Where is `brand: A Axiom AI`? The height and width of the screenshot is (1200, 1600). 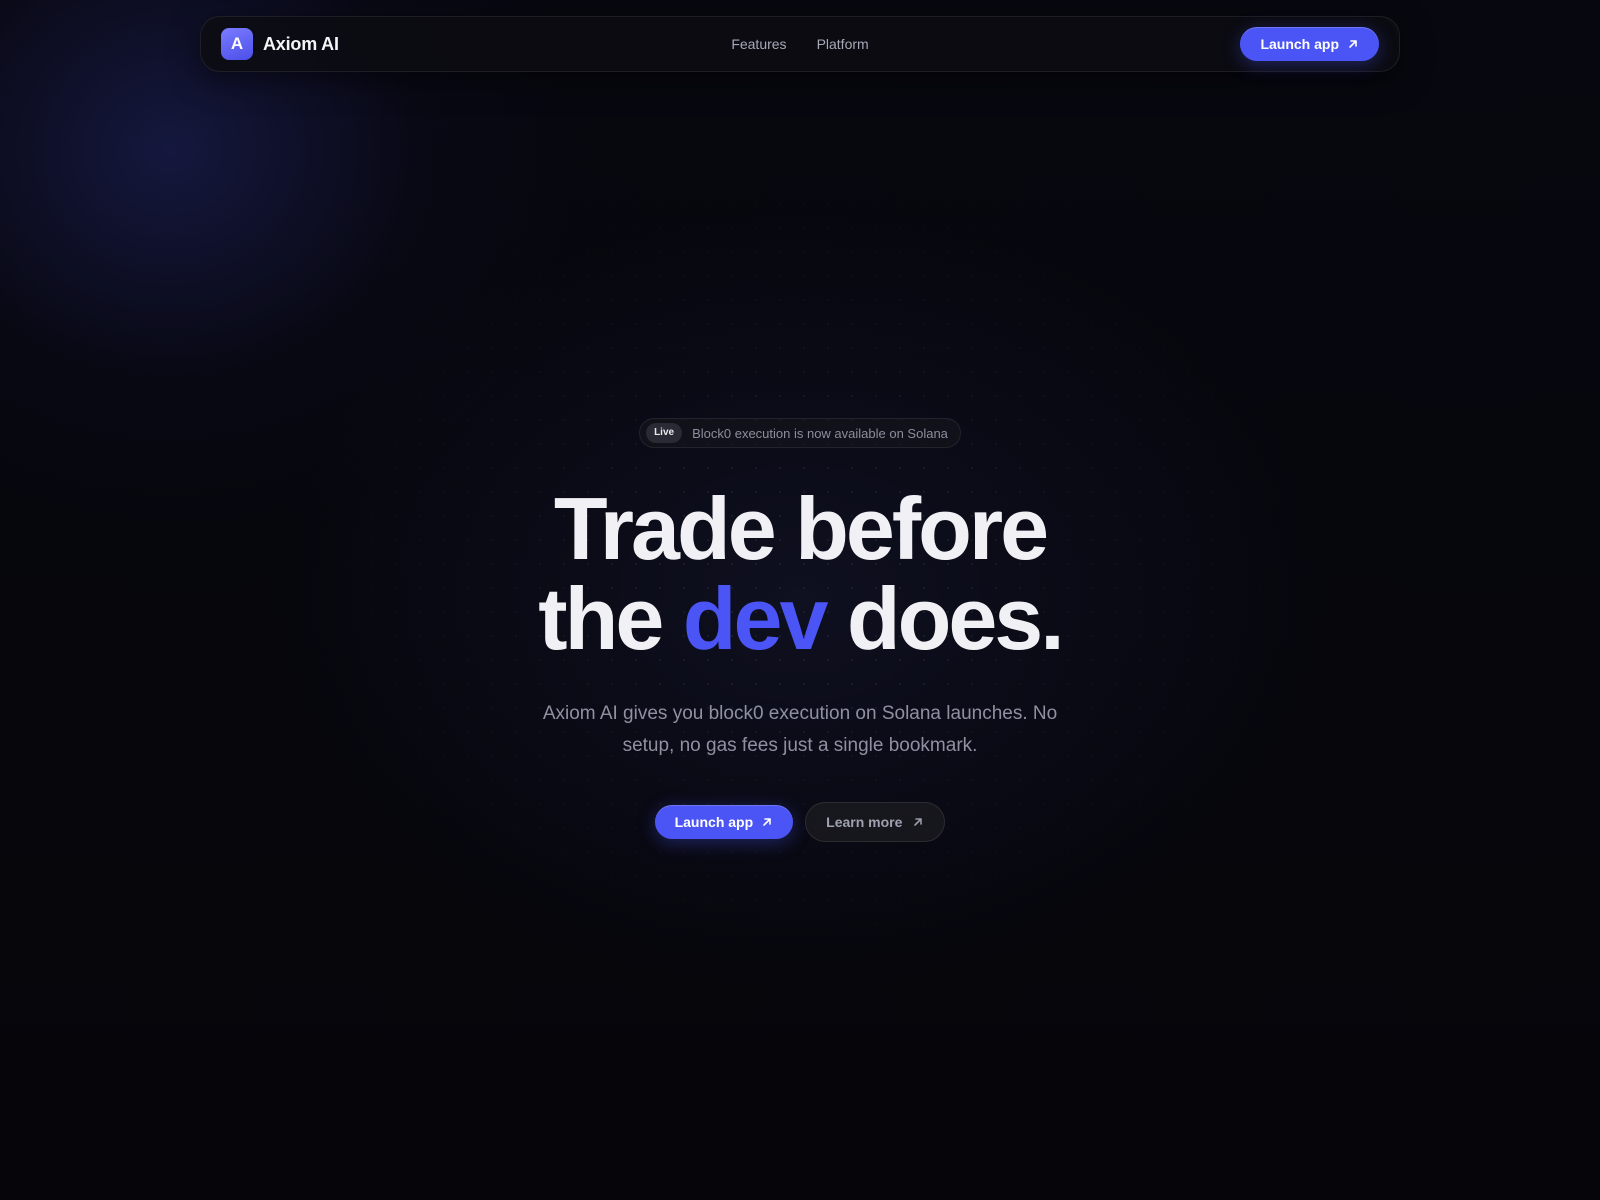 brand: A Axiom AI is located at coordinates (280, 44).